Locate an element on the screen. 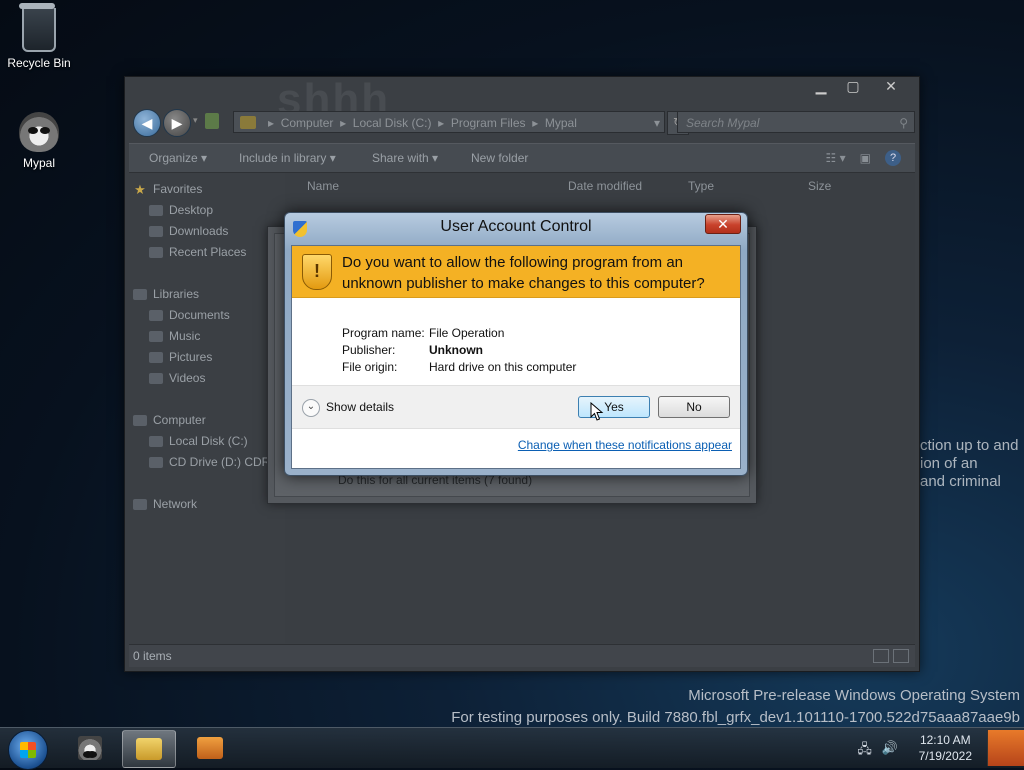 The image size is (1024, 770). back-icon: ◀ is located at coordinates (147, 123).